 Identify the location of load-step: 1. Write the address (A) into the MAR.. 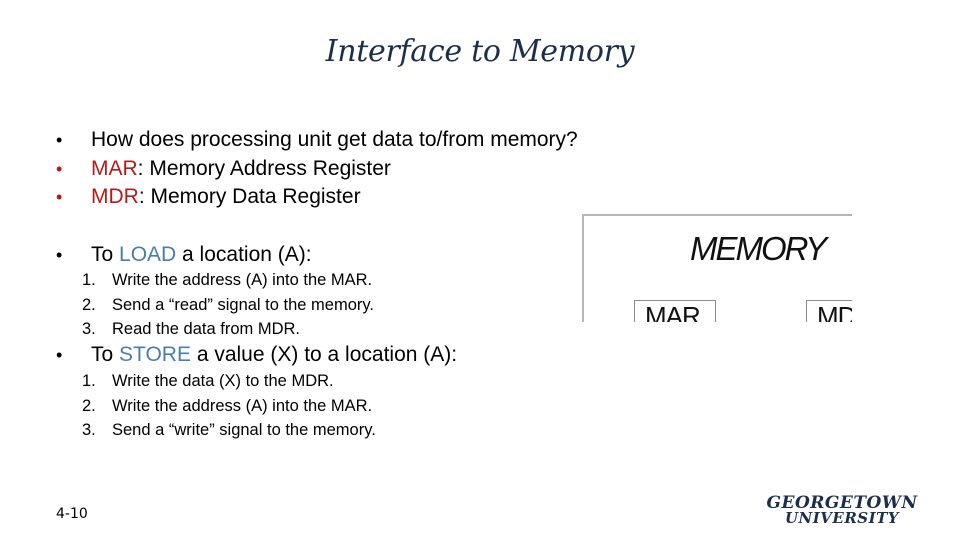
(227, 280).